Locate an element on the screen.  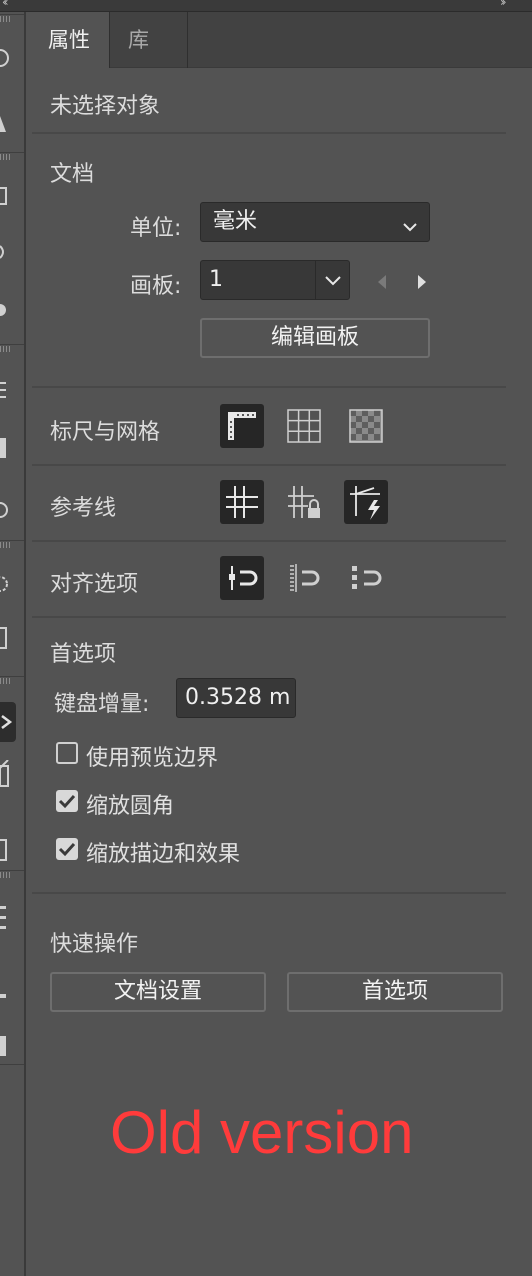
tab-libraries: 库 is located at coordinates (149, 40).